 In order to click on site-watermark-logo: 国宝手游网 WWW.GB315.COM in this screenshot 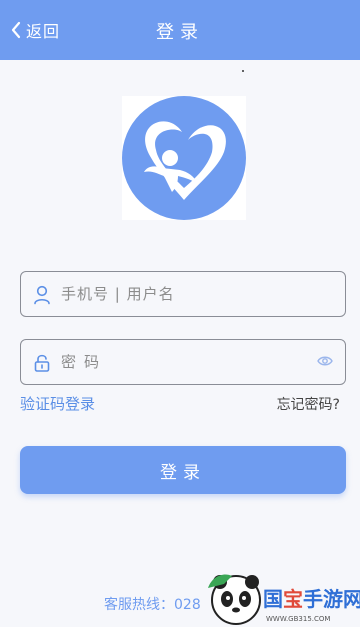, I will do `click(284, 599)`.